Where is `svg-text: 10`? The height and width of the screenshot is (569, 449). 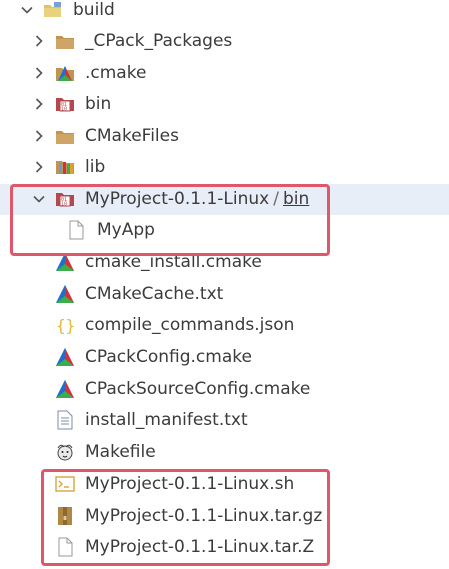 svg-text: 10 is located at coordinates (64, 110).